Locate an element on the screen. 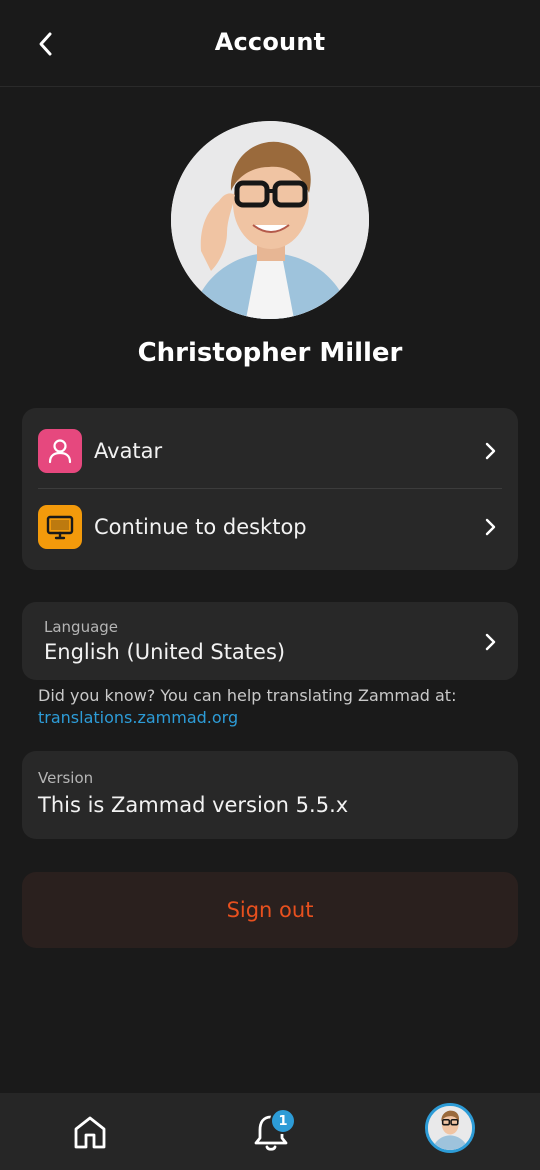  avatar-menu-item: Avatar is located at coordinates (270, 451).